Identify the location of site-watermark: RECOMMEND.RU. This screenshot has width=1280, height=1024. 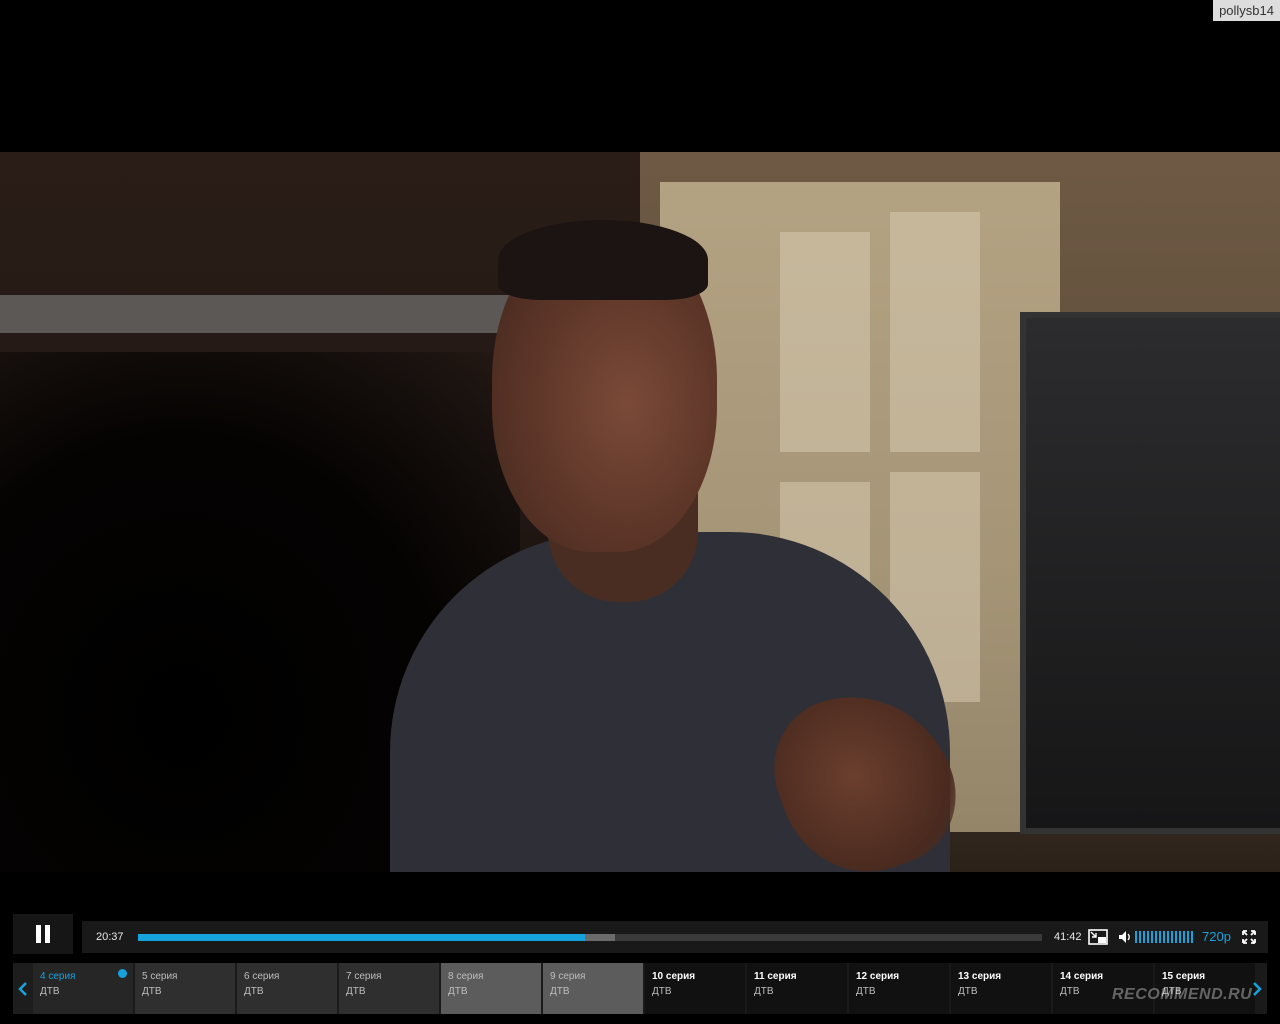
(1182, 994).